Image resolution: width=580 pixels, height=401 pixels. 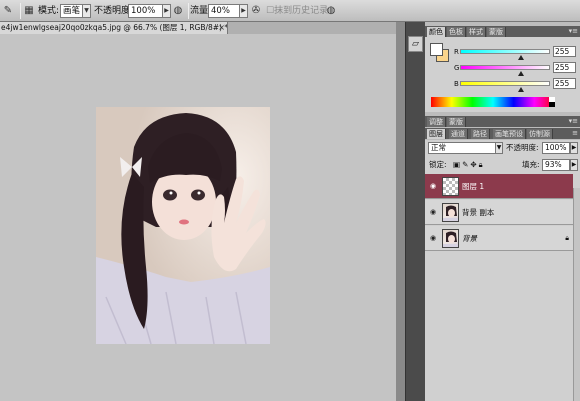 I want to click on blue-slider-handle, so click(x=521, y=89).